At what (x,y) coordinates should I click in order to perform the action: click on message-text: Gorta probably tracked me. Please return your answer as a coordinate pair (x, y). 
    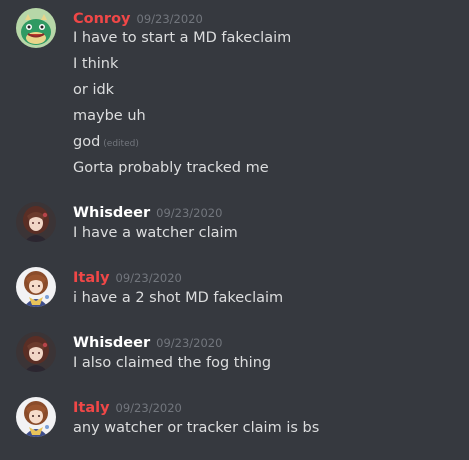
    Looking at the image, I should click on (171, 168).